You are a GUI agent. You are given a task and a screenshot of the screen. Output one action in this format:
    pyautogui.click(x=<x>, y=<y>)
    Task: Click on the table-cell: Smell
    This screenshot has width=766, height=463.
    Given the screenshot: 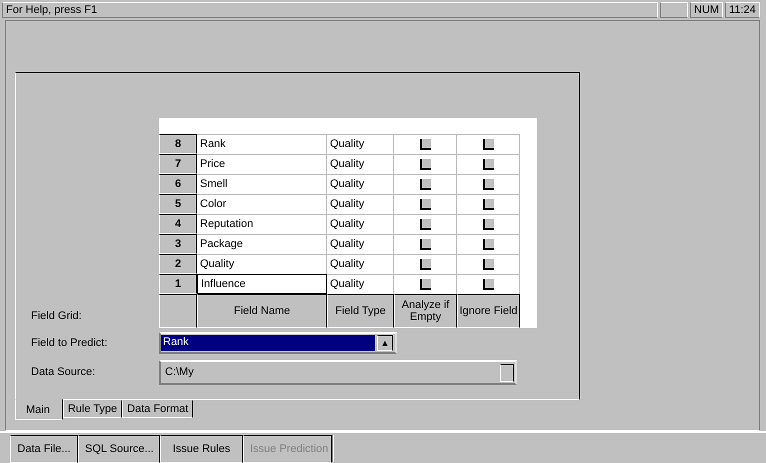 What is the action you would take?
    pyautogui.click(x=262, y=184)
    